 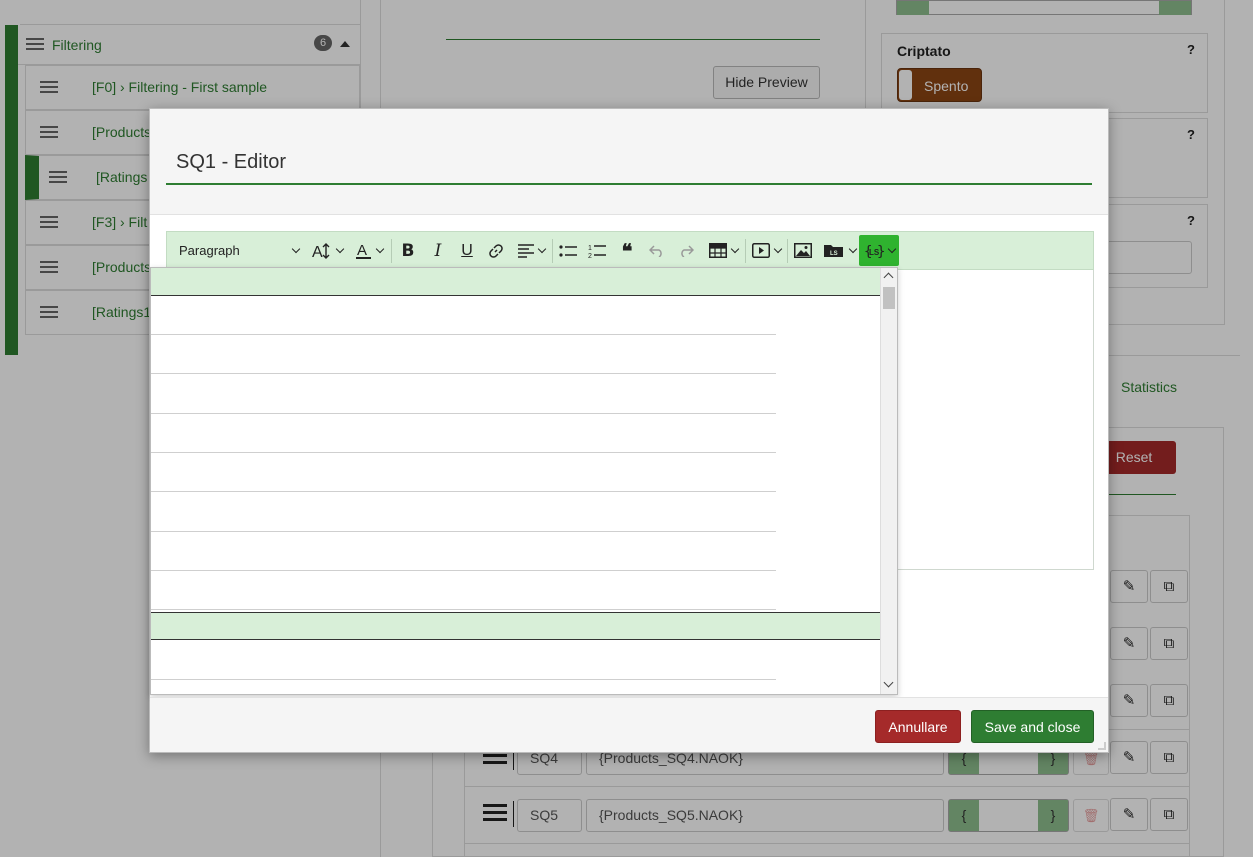 I want to click on redo-icon, so click(x=686, y=250).